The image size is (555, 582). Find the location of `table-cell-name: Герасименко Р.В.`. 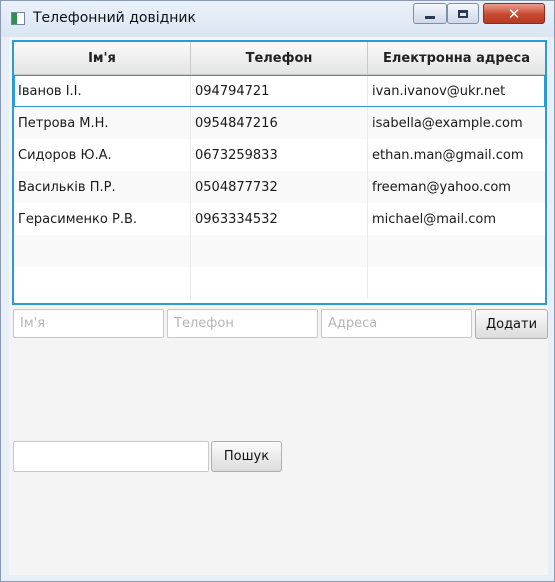

table-cell-name: Герасименко Р.В. is located at coordinates (102, 219).